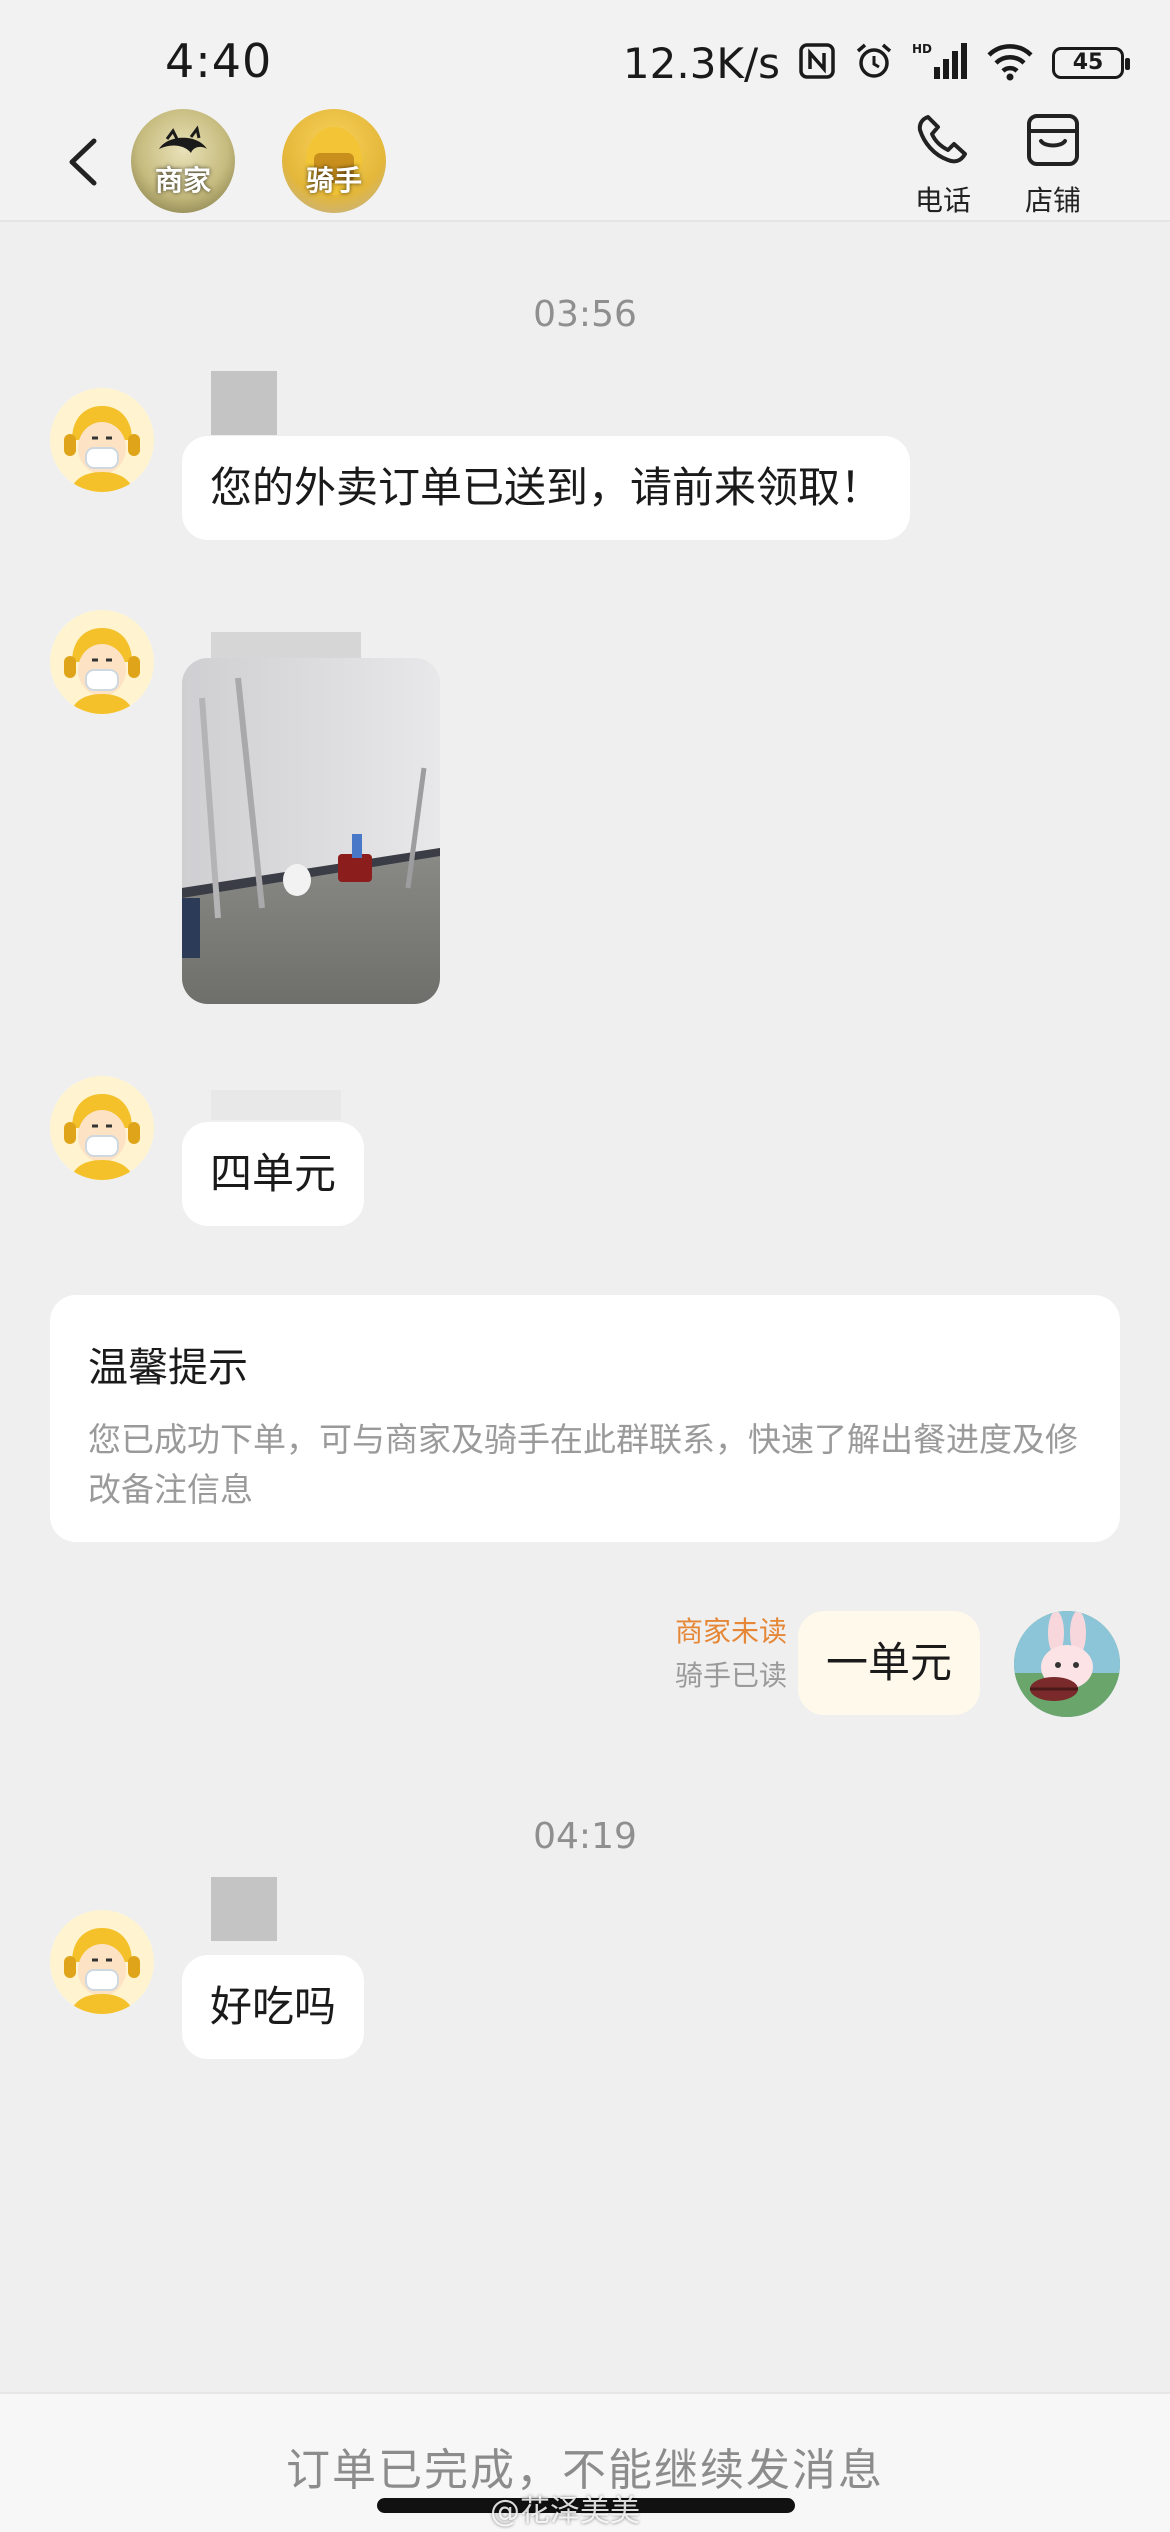 Image resolution: width=1170 pixels, height=2532 pixels. Describe the element at coordinates (943, 165) in the screenshot. I see `phone-button: 电话` at that location.